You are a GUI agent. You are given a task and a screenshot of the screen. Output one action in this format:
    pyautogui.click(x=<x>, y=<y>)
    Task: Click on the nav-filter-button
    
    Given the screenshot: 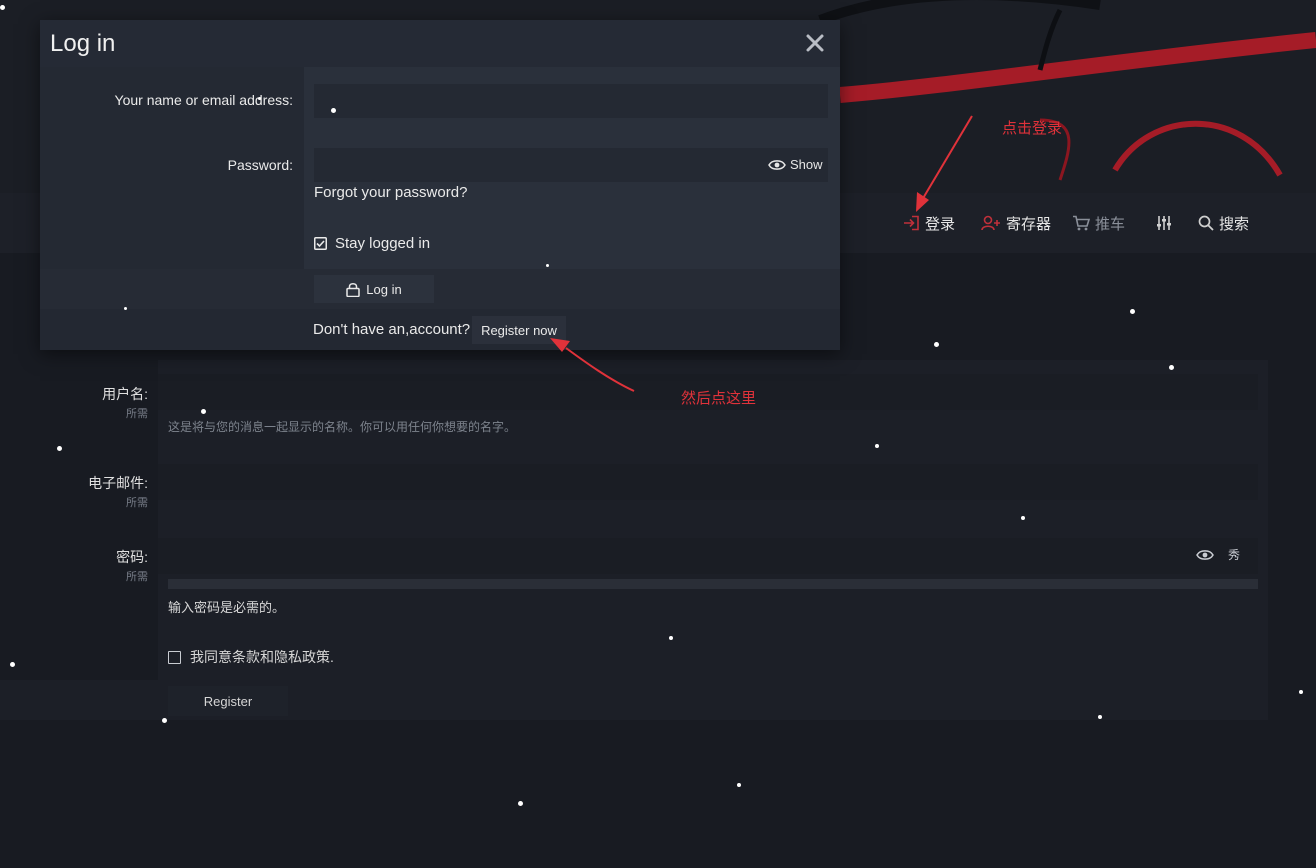 What is the action you would take?
    pyautogui.click(x=1164, y=223)
    